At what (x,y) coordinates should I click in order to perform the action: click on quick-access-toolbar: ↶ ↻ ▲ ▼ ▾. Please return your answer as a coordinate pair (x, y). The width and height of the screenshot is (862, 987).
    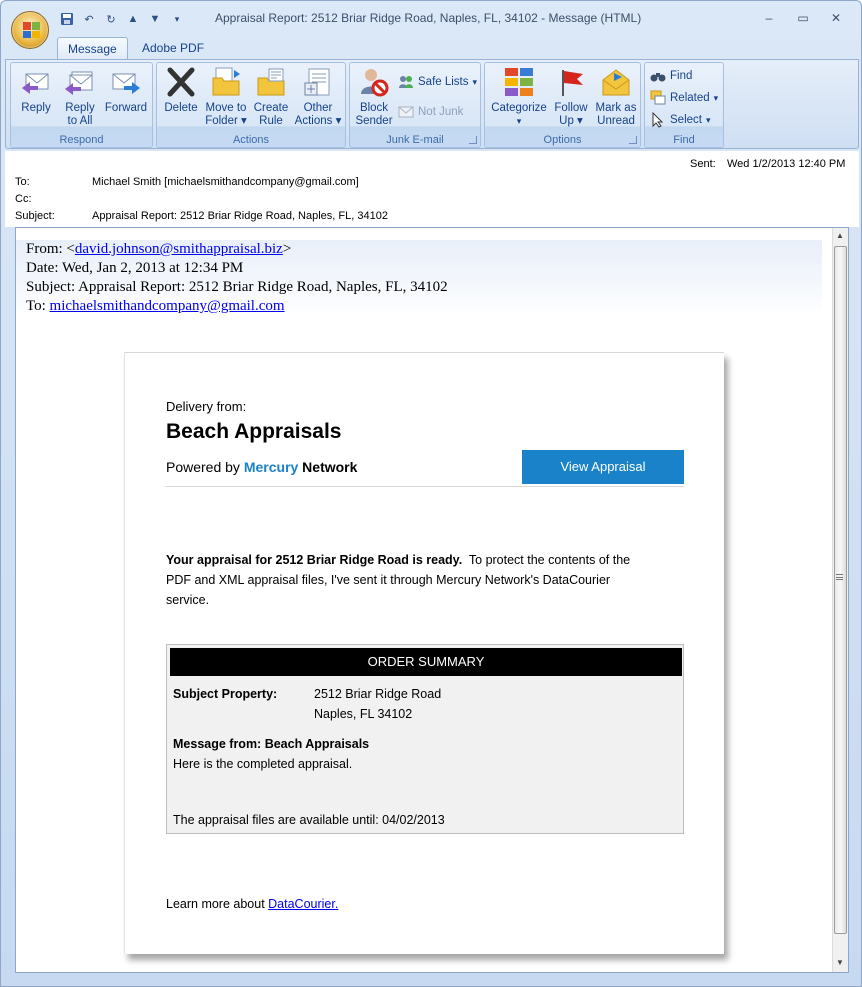
    Looking at the image, I should click on (122, 19).